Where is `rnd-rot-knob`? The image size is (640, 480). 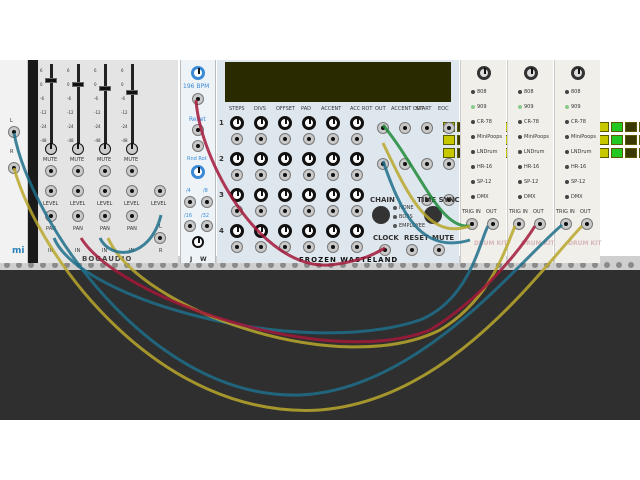
rnd-rot-knob is located at coordinates (198, 172).